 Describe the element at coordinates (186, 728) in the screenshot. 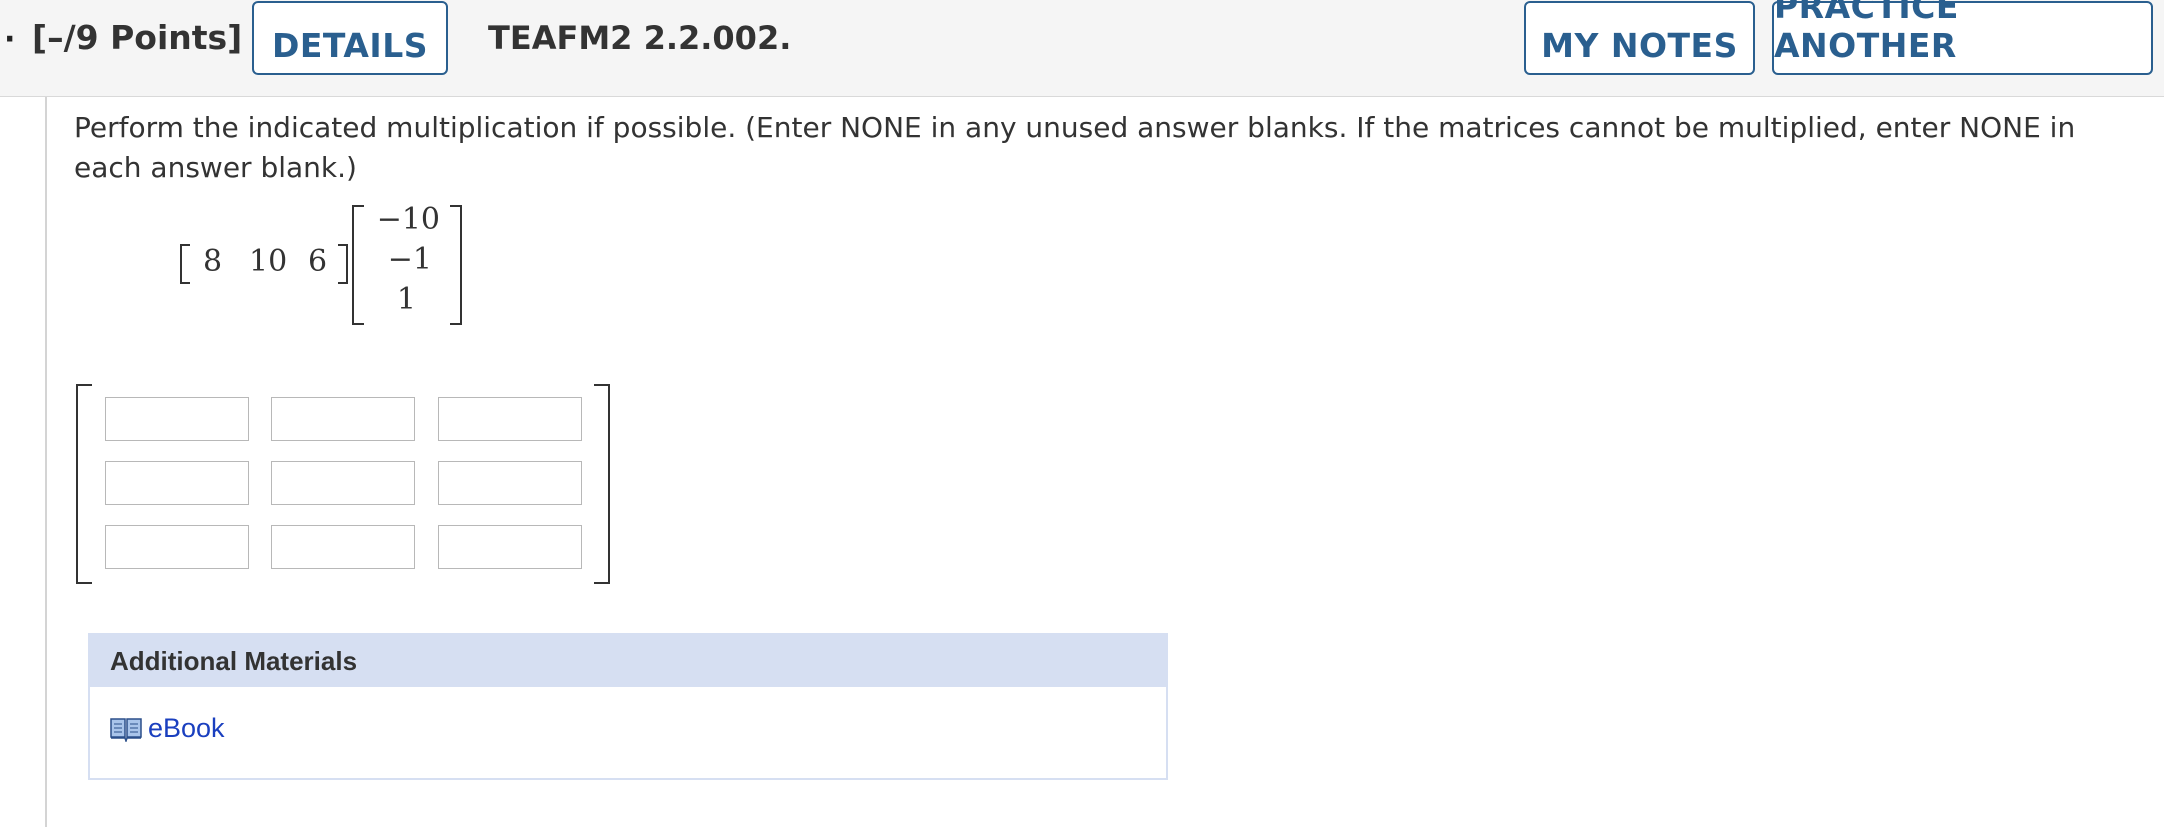

I see `ebook-link: eBook` at that location.